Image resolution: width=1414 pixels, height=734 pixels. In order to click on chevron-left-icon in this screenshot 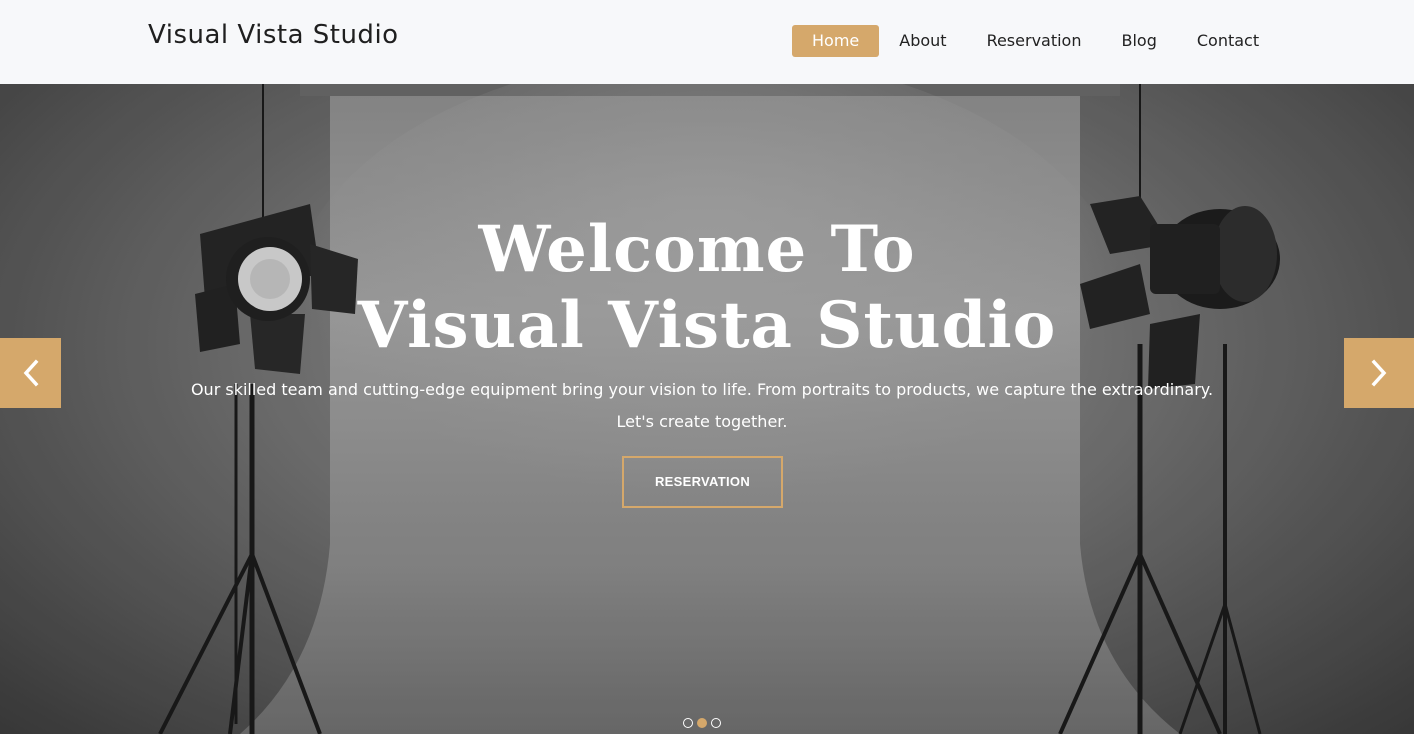, I will do `click(30, 373)`.